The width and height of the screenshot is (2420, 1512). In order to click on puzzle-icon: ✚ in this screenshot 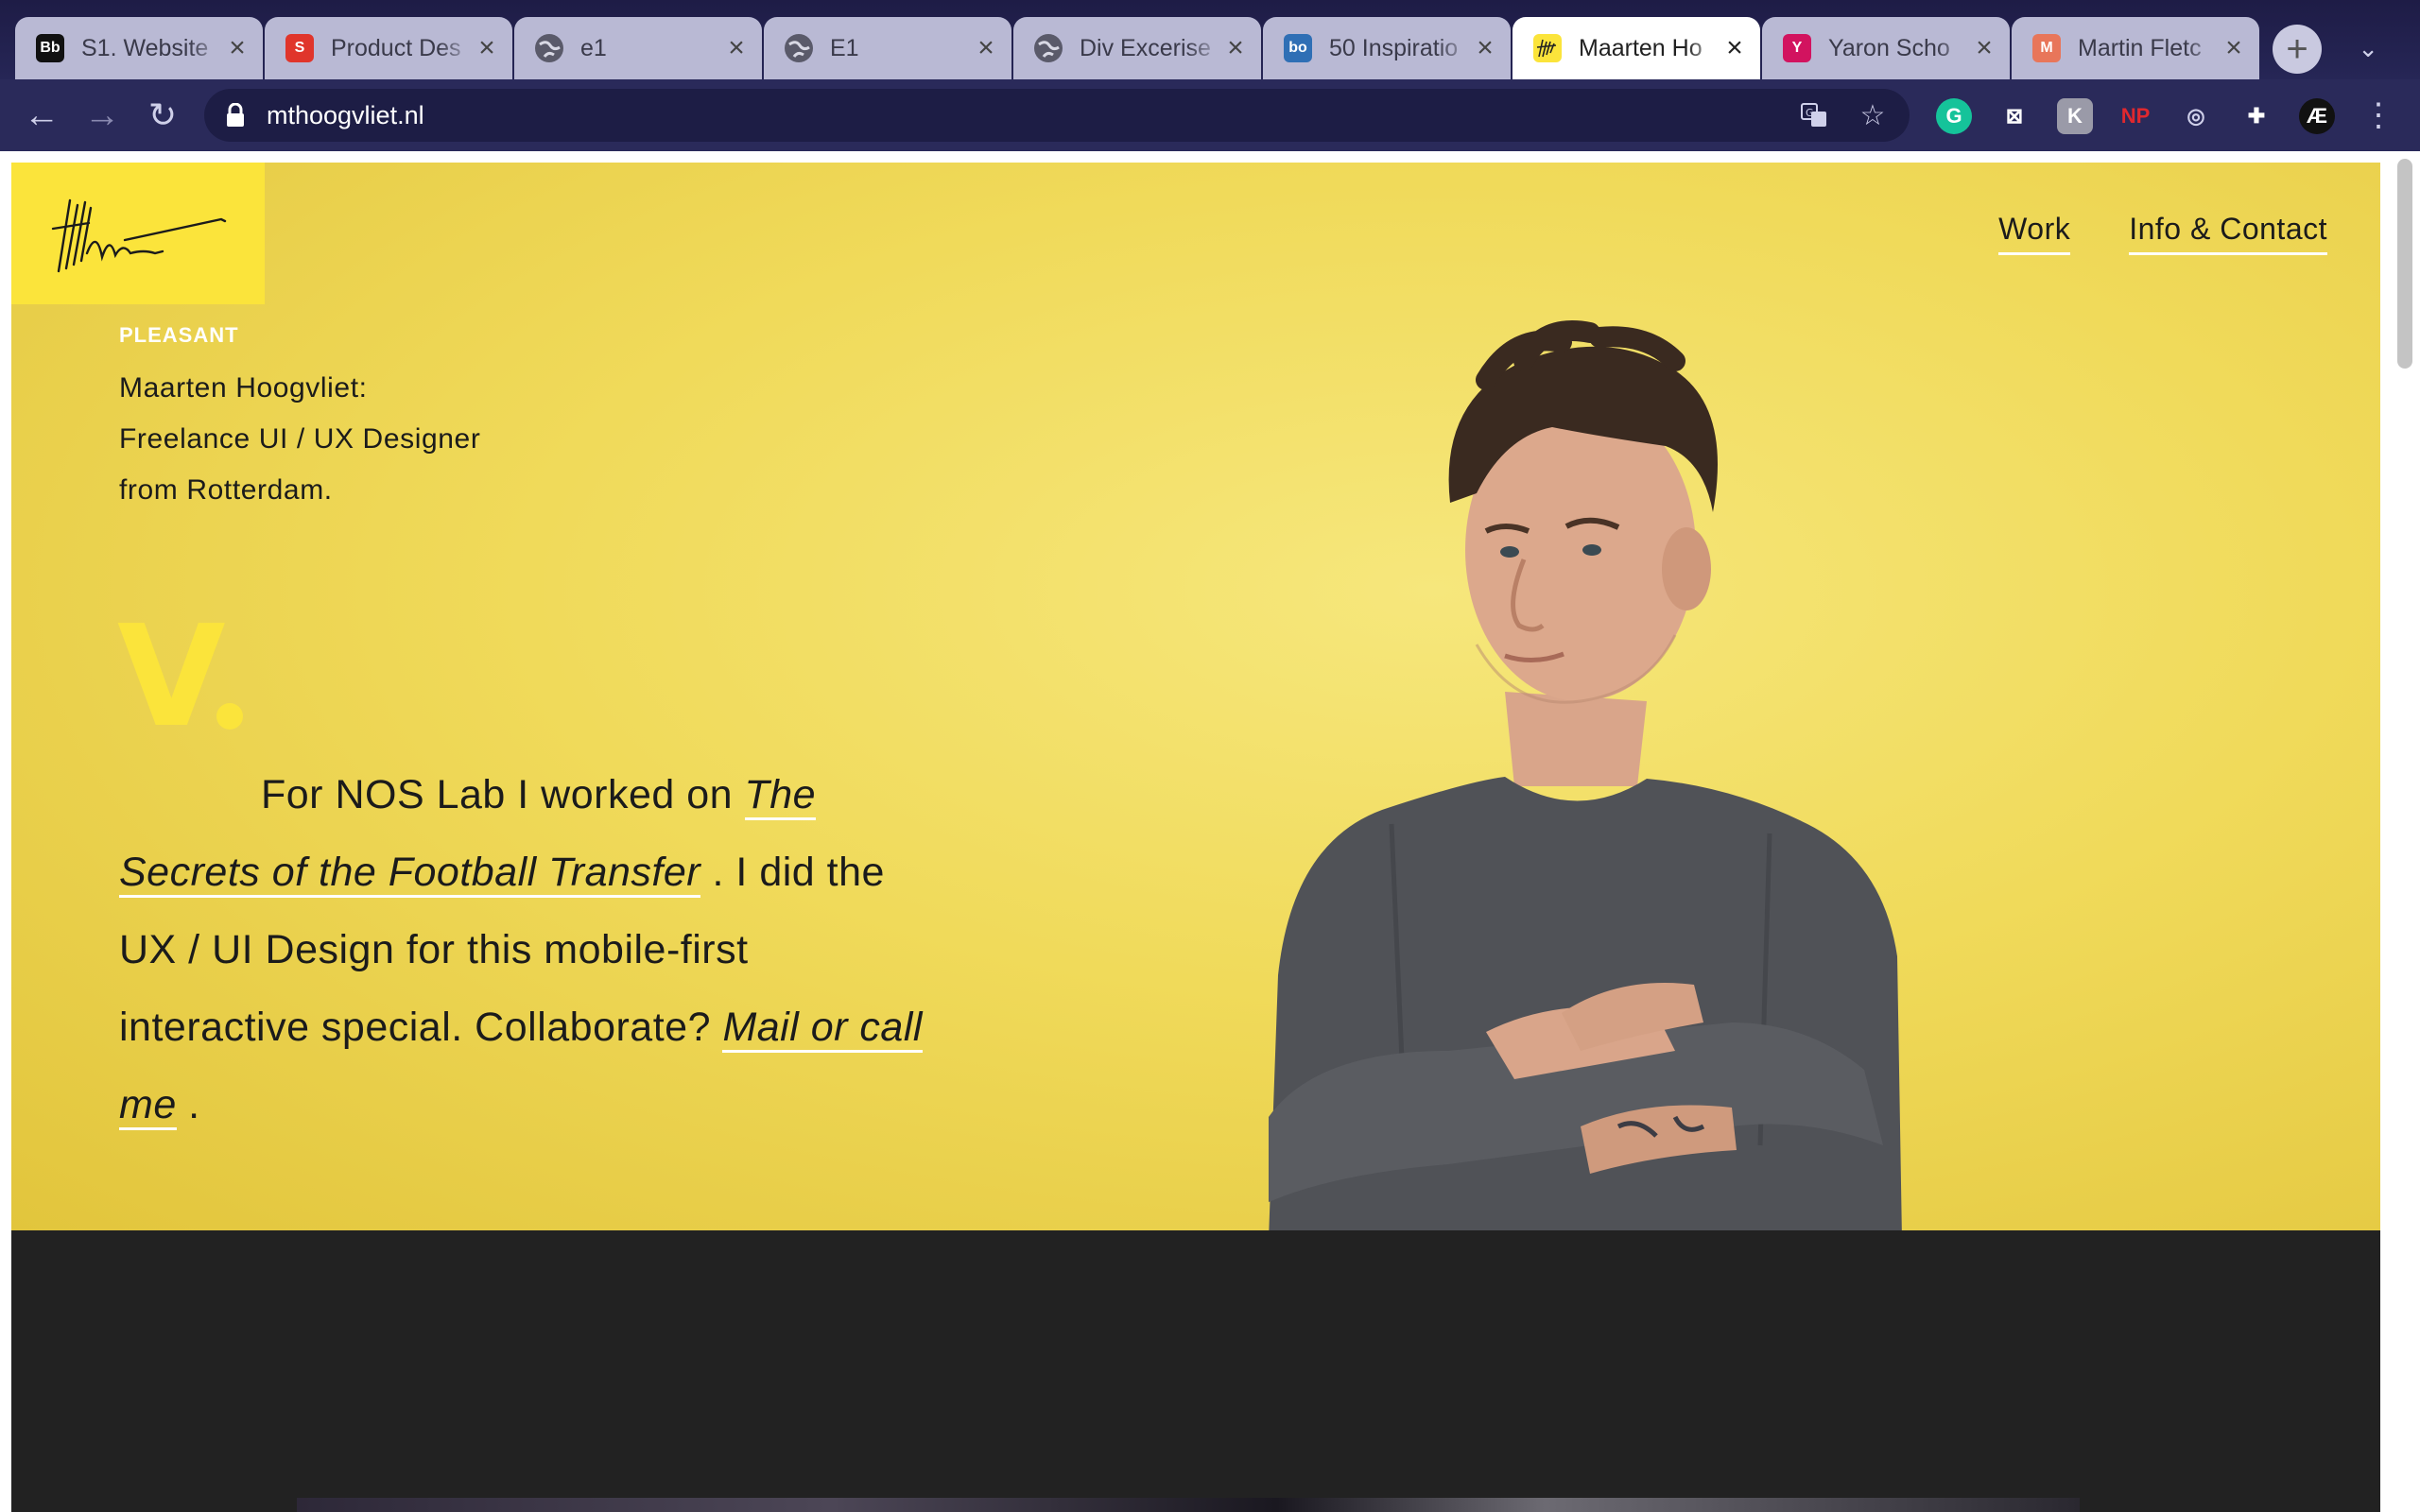, I will do `click(2256, 116)`.